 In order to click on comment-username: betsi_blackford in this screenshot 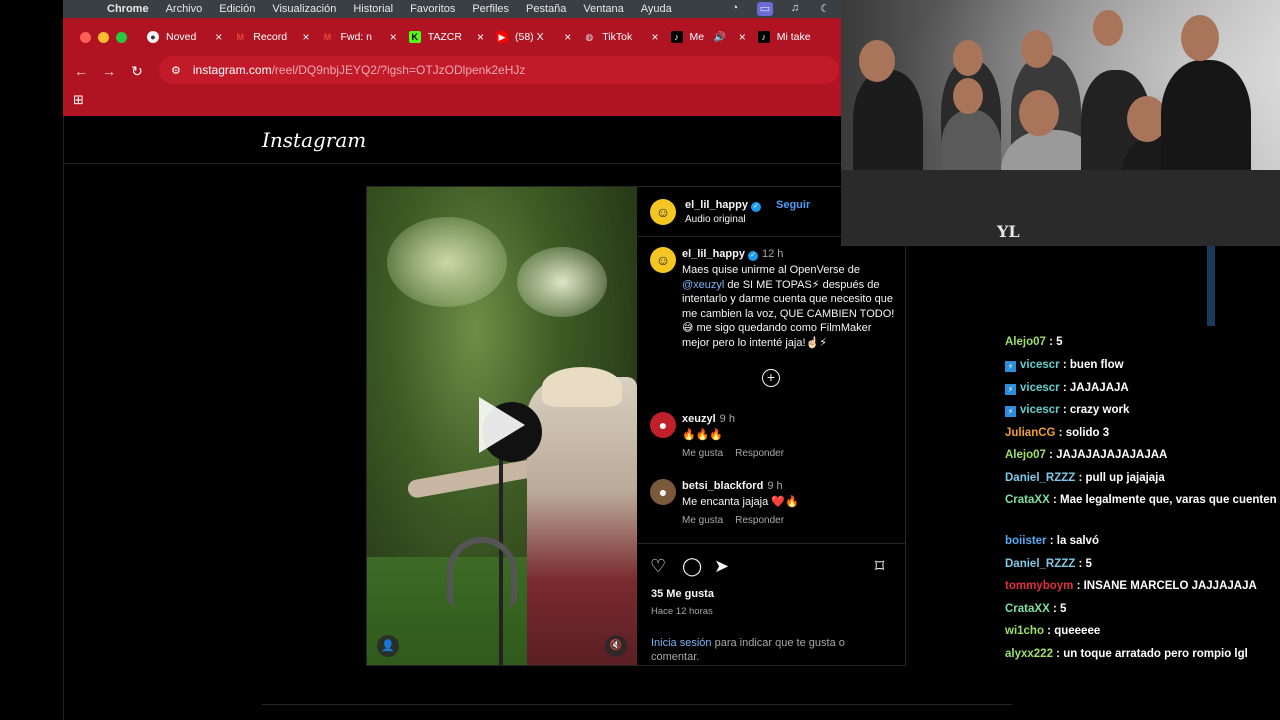, I will do `click(722, 486)`.